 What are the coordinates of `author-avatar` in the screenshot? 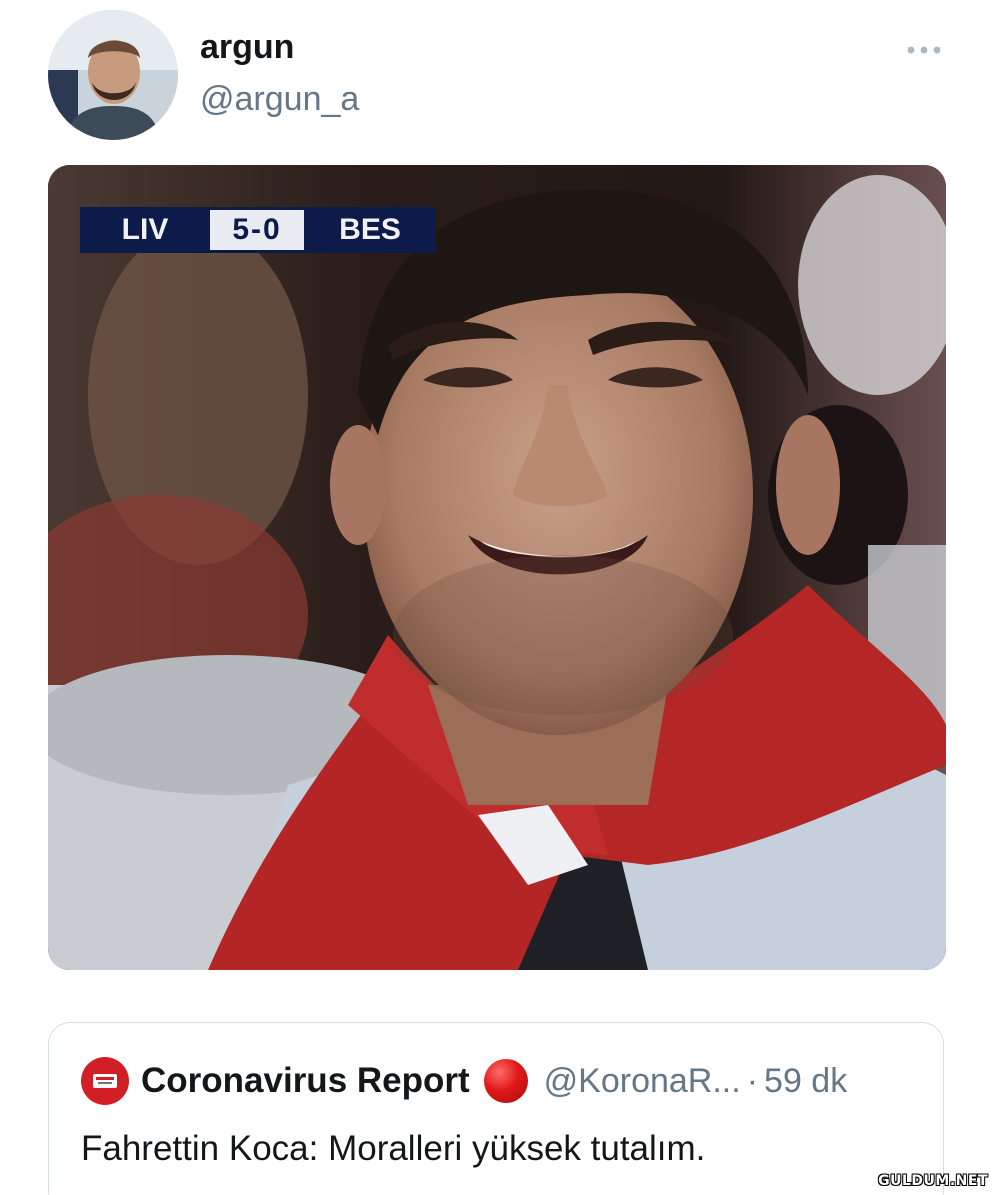 It's located at (113, 75).